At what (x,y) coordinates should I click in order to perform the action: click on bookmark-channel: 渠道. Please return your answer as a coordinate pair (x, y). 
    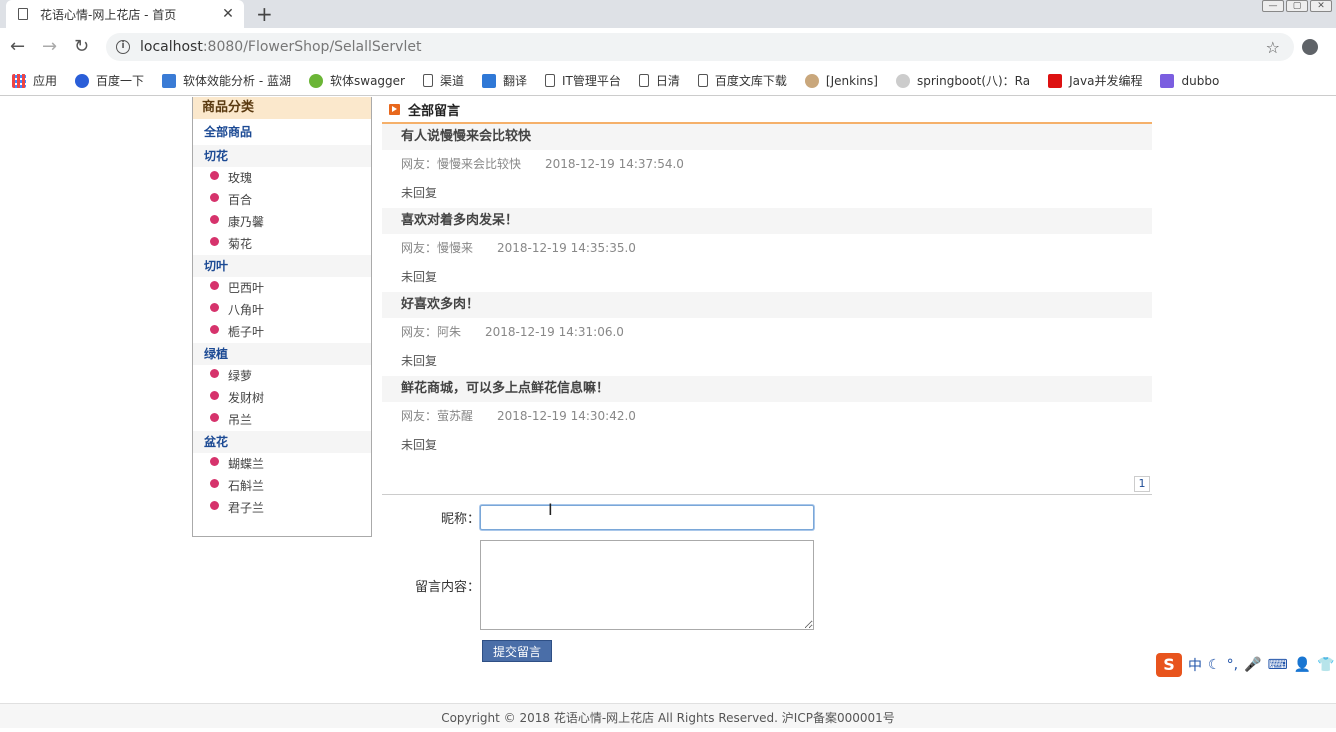
    Looking at the image, I should click on (443, 80).